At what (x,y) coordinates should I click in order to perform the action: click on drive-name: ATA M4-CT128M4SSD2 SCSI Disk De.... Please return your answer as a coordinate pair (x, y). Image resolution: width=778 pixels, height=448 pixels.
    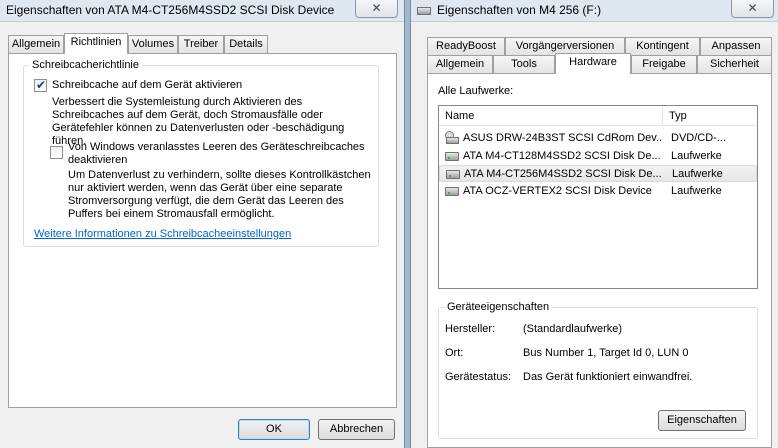
    Looking at the image, I should click on (562, 156).